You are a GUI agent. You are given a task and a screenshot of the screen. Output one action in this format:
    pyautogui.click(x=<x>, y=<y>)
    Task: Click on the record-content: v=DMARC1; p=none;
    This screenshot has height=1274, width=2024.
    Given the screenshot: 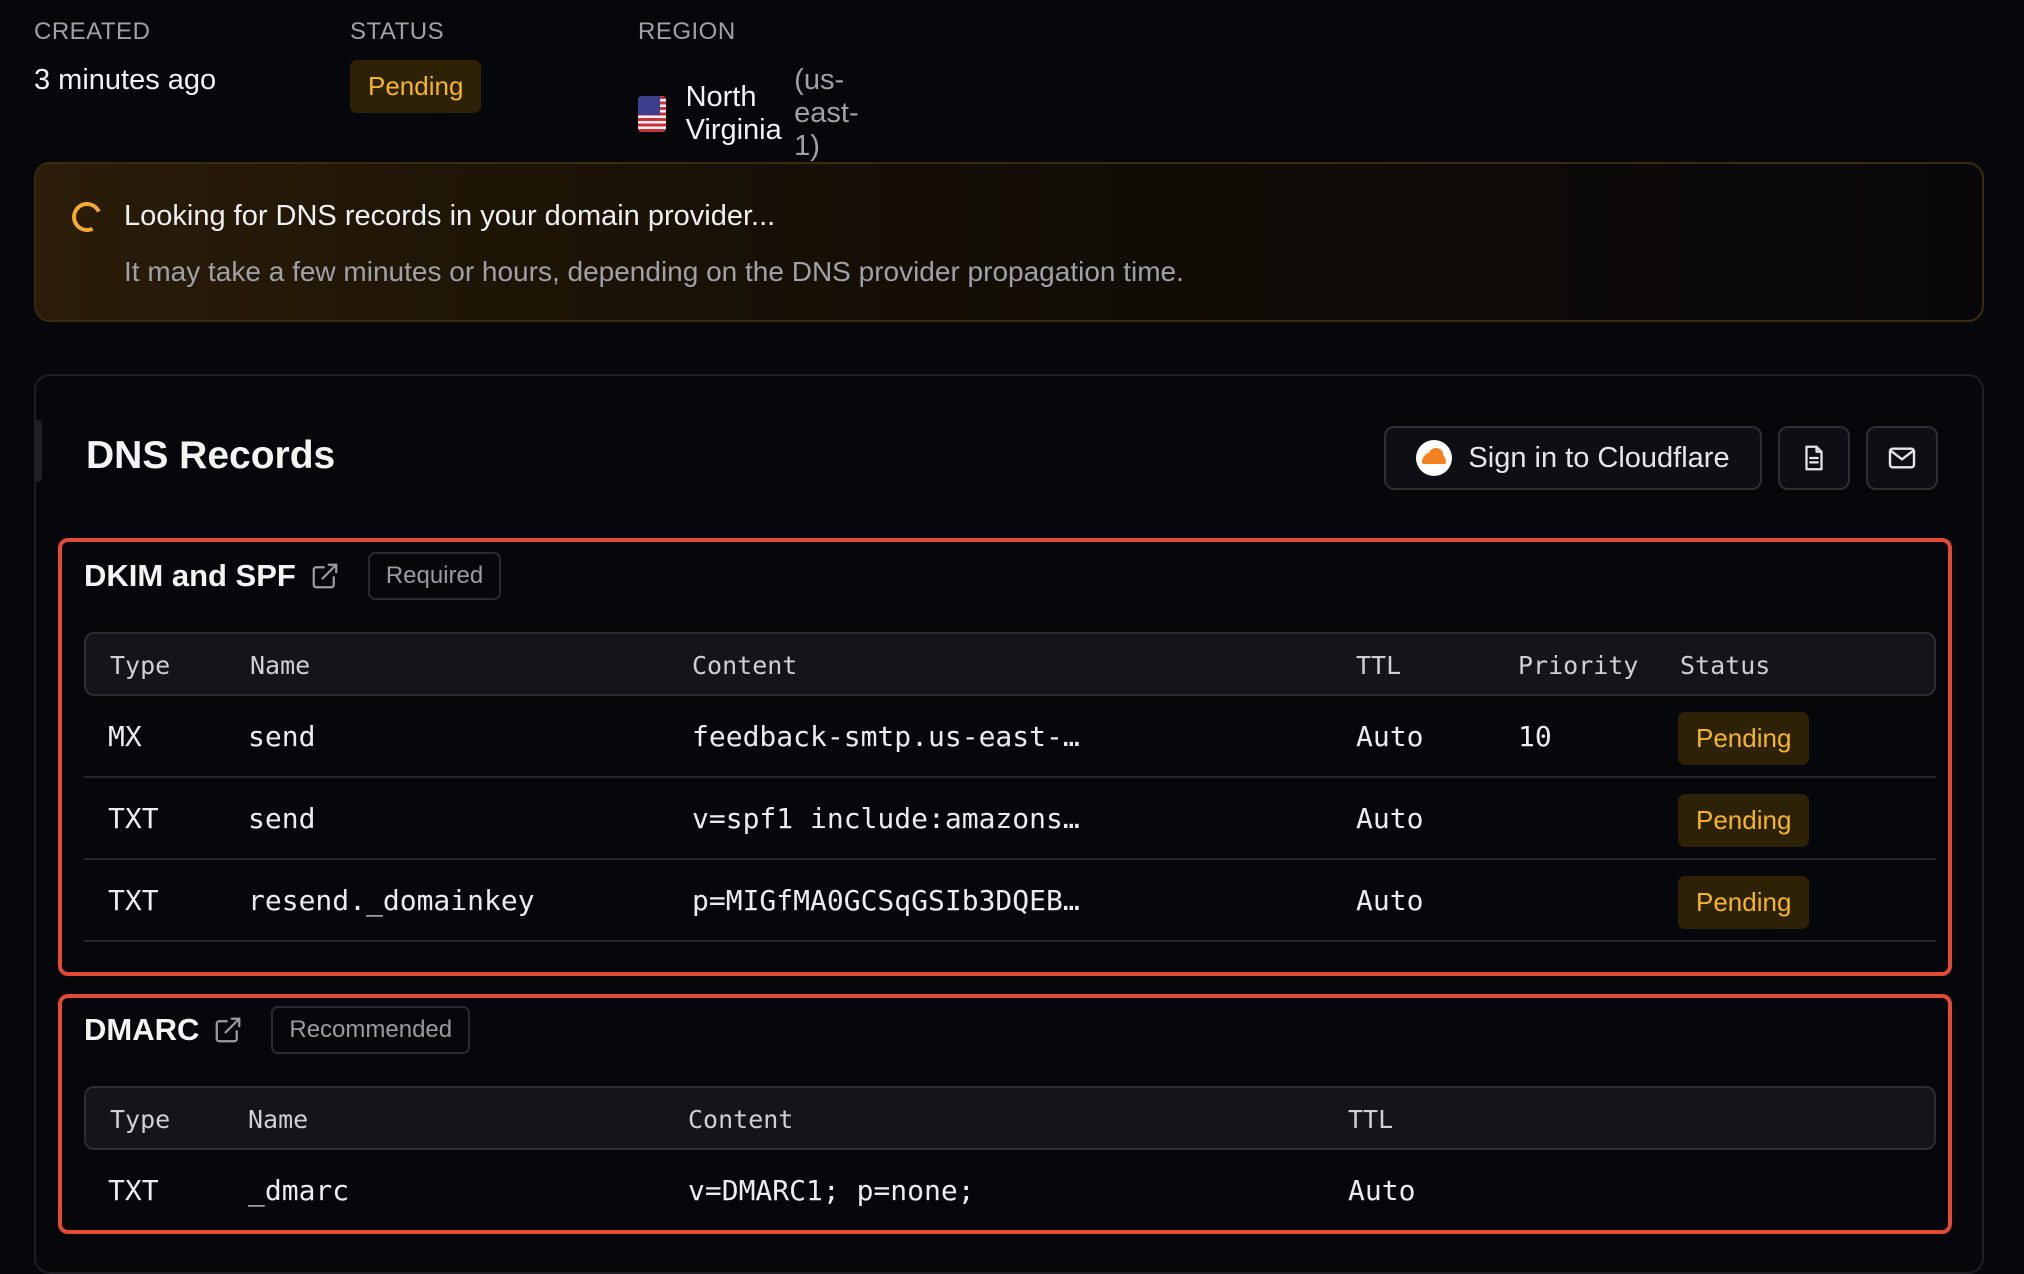 What is the action you would take?
    pyautogui.click(x=831, y=1190)
    